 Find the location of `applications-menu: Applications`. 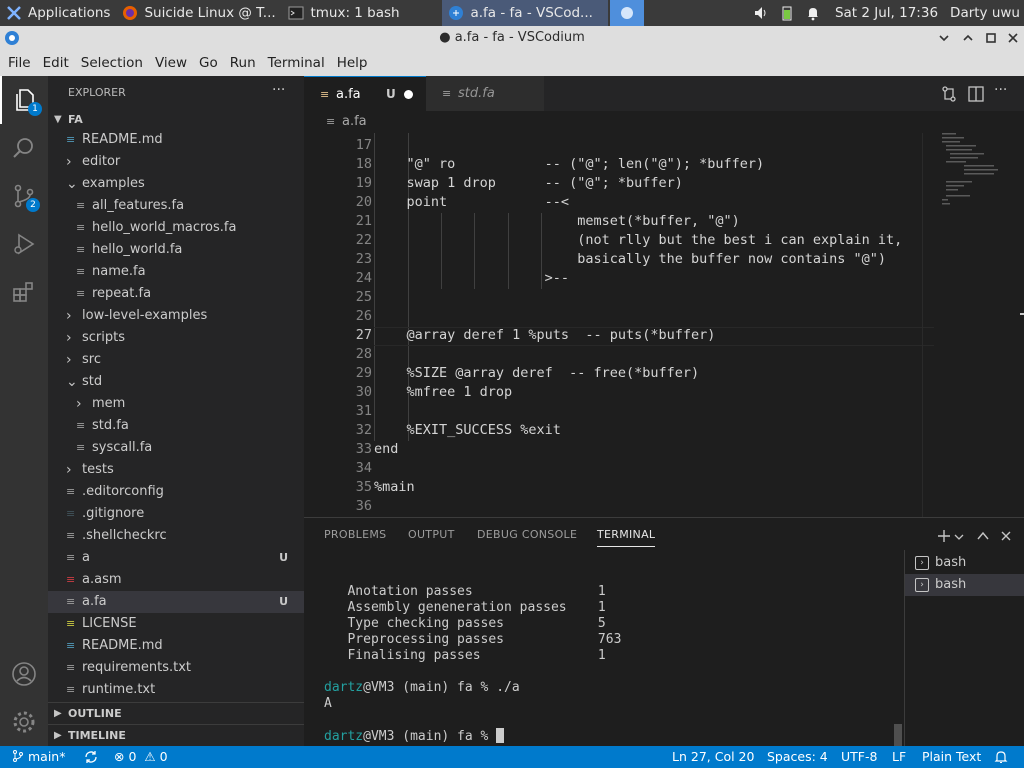

applications-menu: Applications is located at coordinates (58, 13).